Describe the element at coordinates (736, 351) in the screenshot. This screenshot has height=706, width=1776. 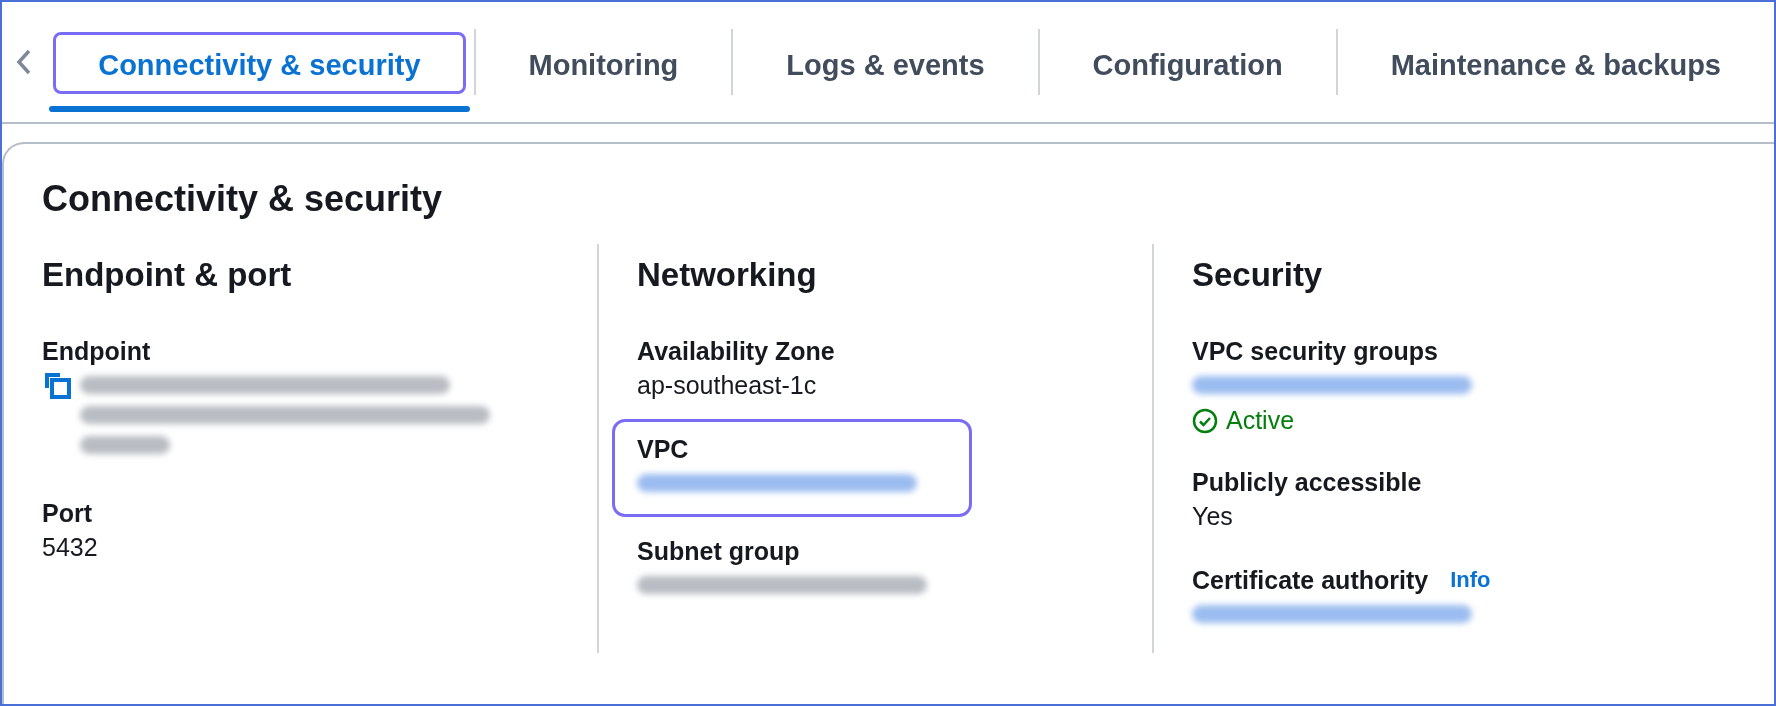
I see `field-label: Availability Zone` at that location.